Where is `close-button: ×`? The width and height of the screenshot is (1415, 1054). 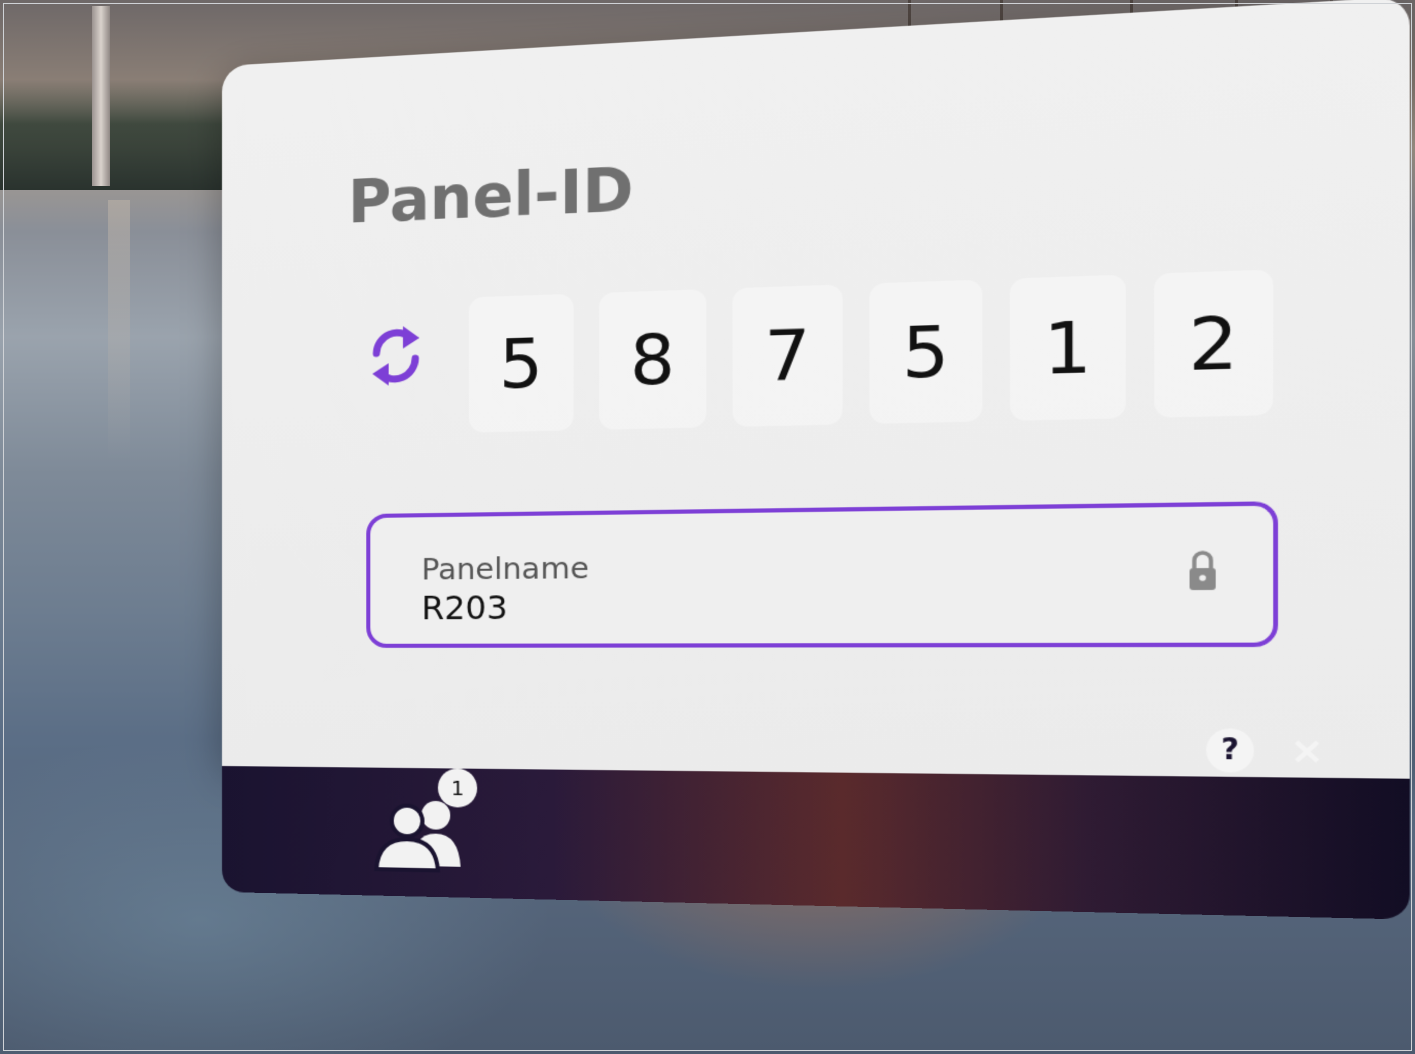 close-button: × is located at coordinates (1307, 751).